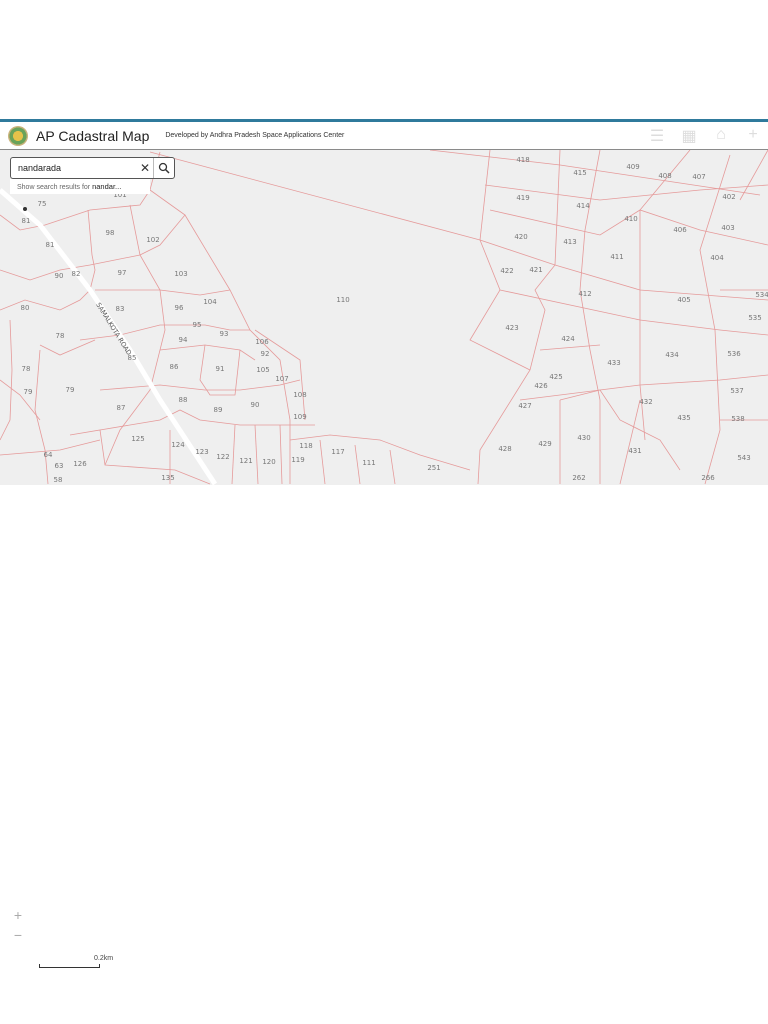  Describe the element at coordinates (520, 237) in the screenshot. I see `parcel-label: 420` at that location.